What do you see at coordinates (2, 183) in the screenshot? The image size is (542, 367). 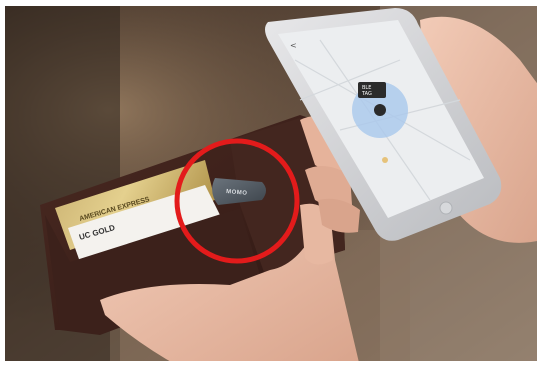 I see `frame-left` at bounding box center [2, 183].